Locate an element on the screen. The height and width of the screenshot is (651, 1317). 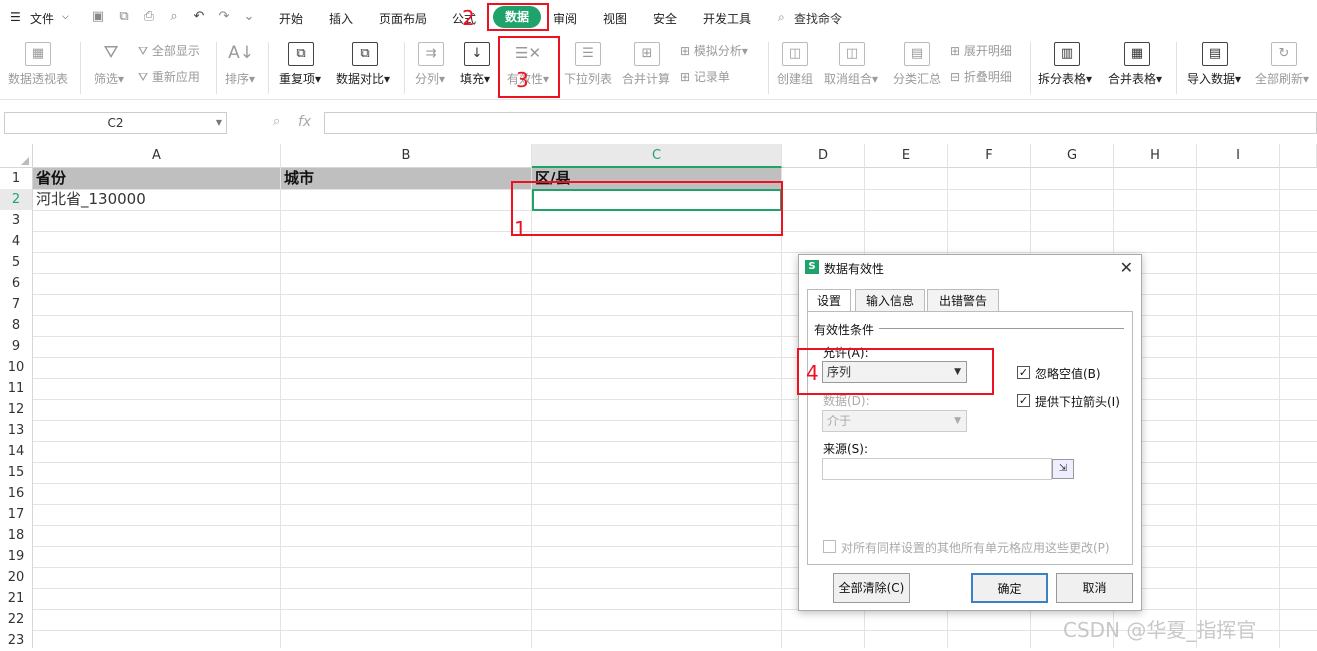
column-header-b: B is located at coordinates (406, 156).